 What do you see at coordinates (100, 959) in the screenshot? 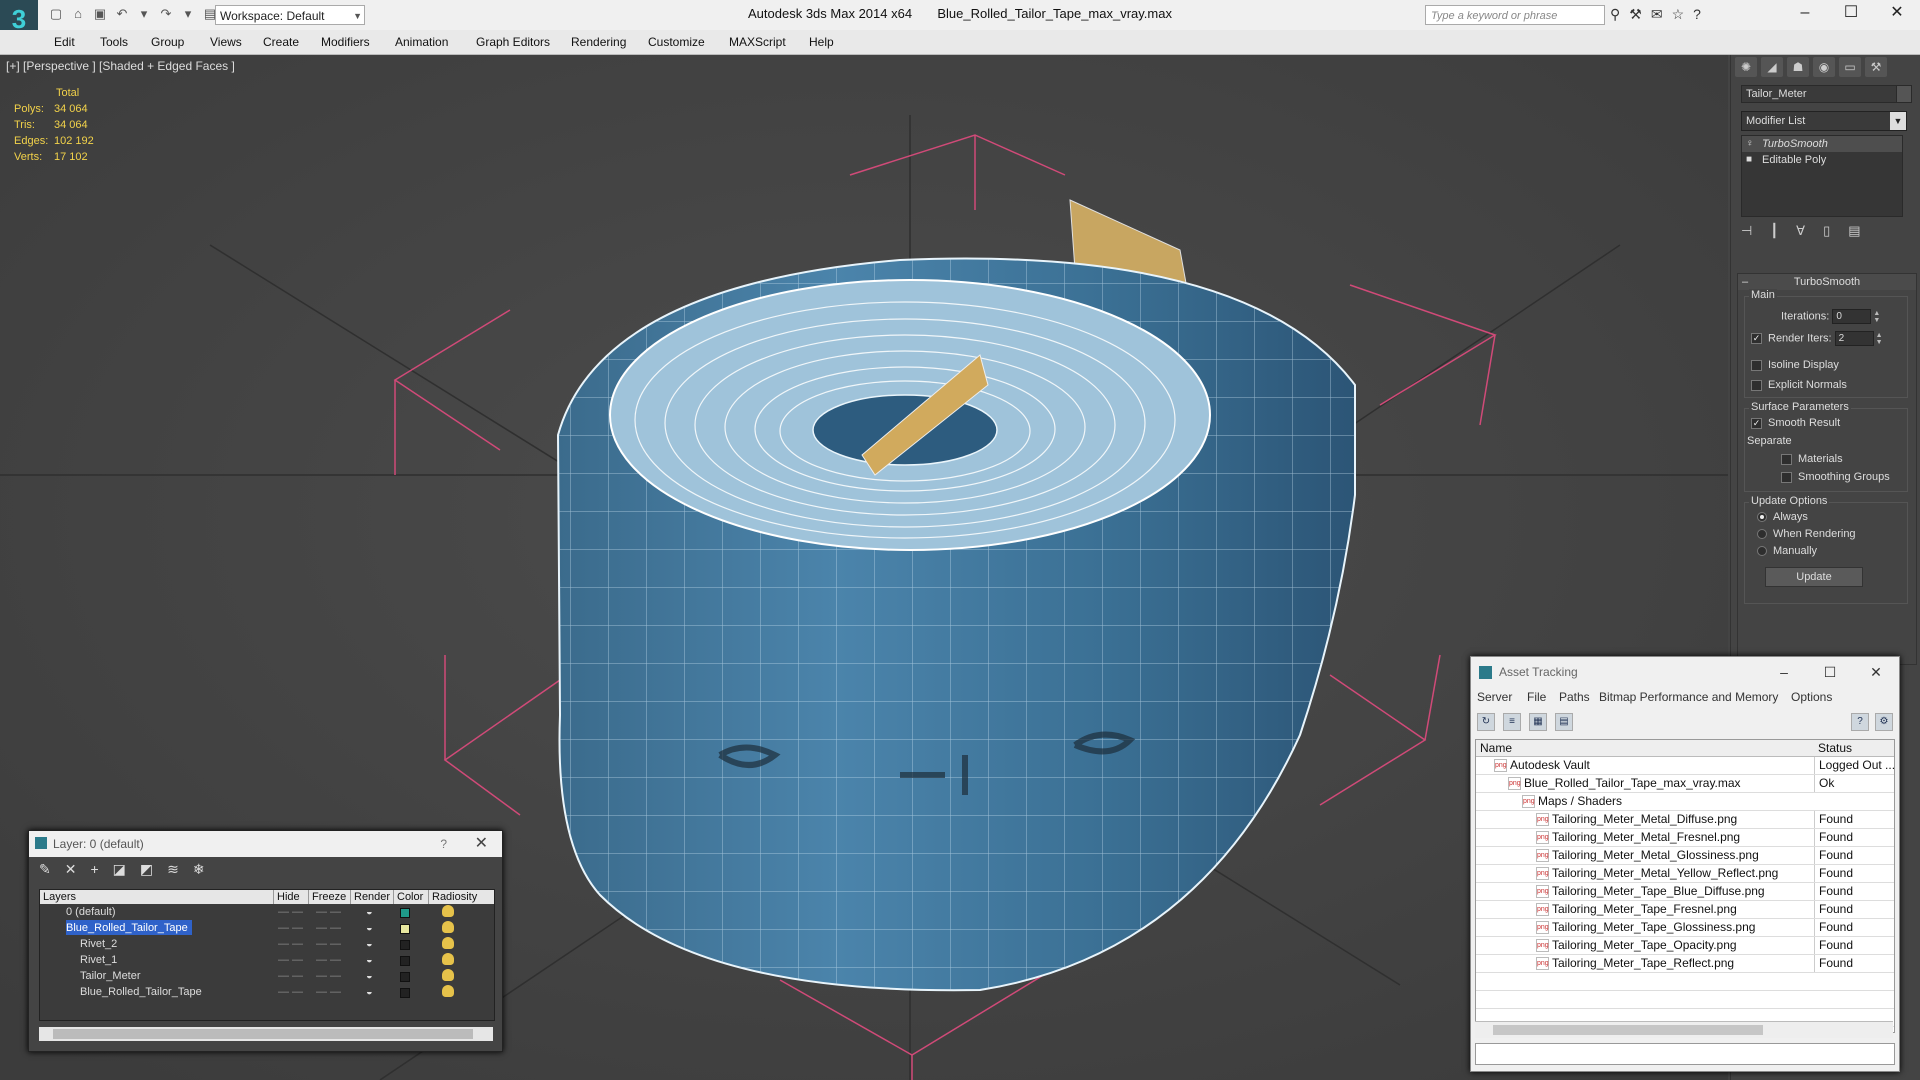
I see `layer-name: Rivet_1` at bounding box center [100, 959].